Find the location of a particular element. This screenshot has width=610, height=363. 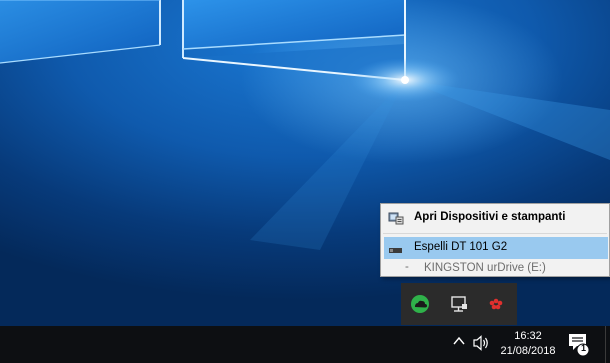

volume-icon is located at coordinates (482, 343).